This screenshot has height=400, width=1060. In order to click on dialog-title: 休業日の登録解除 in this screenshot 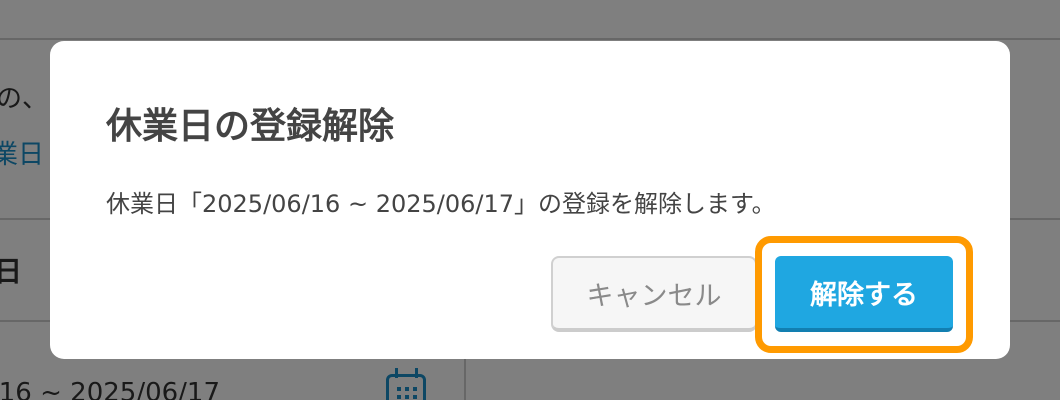, I will do `click(250, 126)`.